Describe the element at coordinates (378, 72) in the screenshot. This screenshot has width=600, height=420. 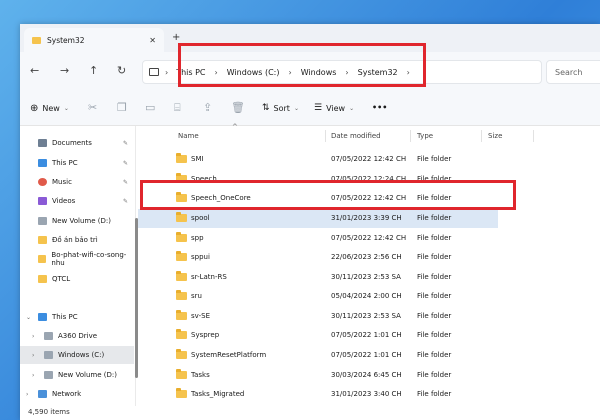
I see `breadcrumb-system32: System32` at that location.